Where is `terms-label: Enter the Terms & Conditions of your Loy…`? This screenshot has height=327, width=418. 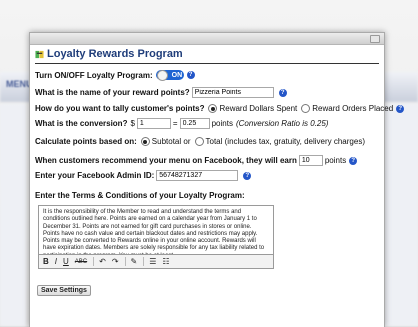 terms-label: Enter the Terms & Conditions of your Loy… is located at coordinates (140, 195).